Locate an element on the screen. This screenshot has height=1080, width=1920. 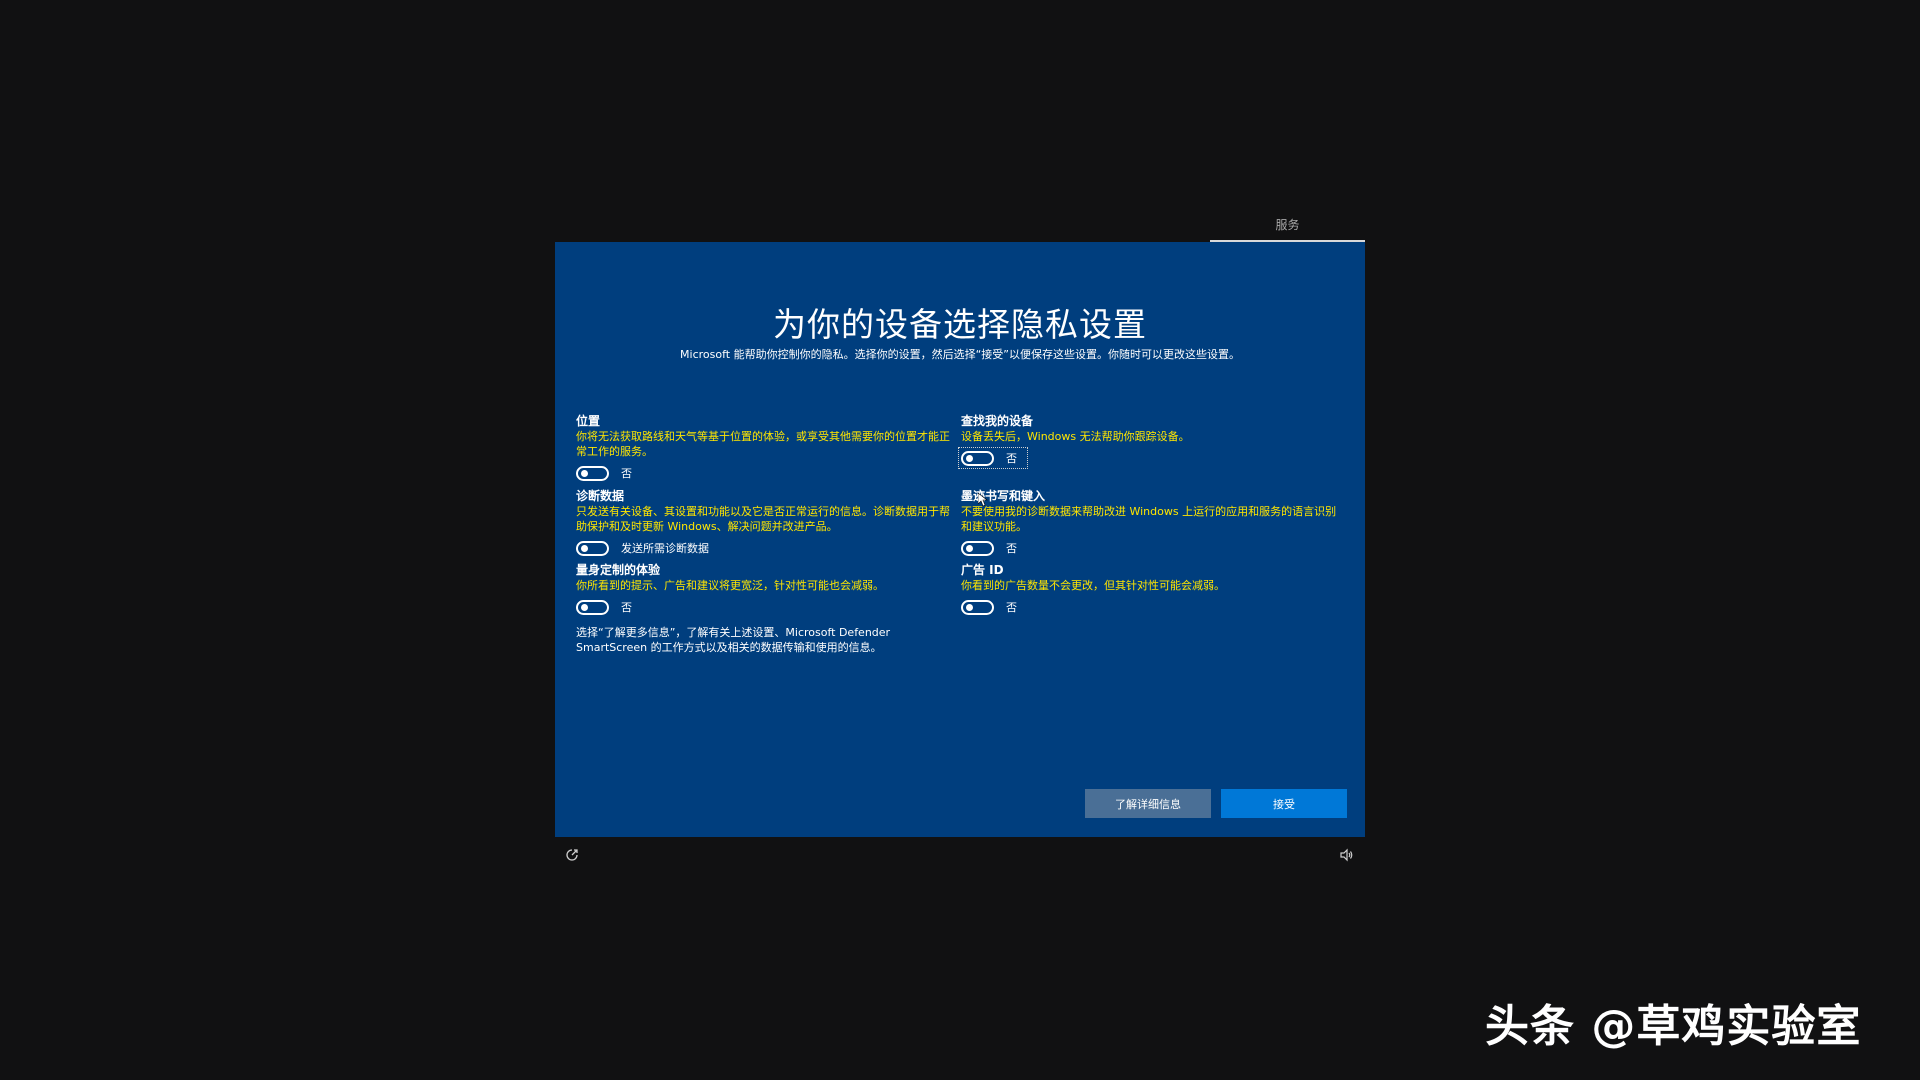
setting-title: 查找我的设备 is located at coordinates (997, 421).